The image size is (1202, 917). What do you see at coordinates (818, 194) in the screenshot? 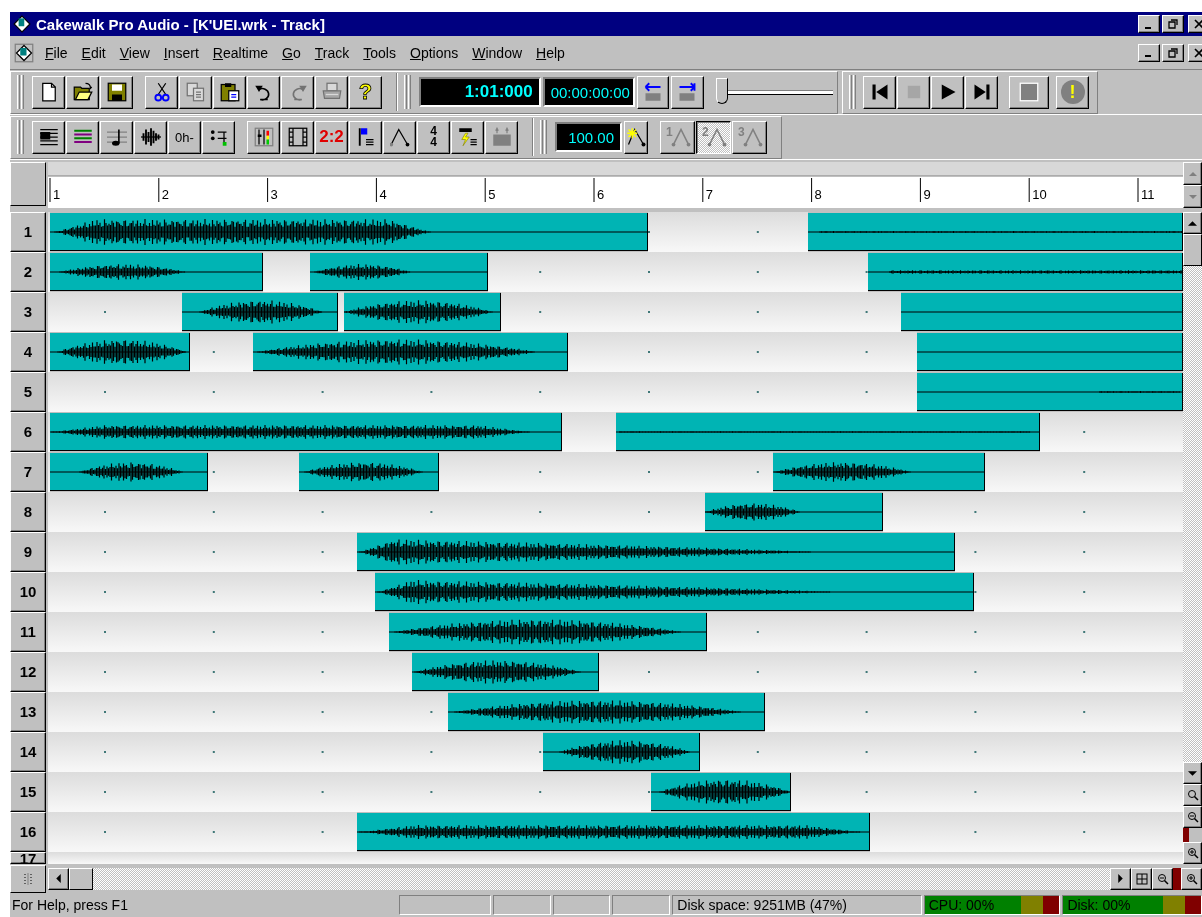
I see `measure-number: 8` at bounding box center [818, 194].